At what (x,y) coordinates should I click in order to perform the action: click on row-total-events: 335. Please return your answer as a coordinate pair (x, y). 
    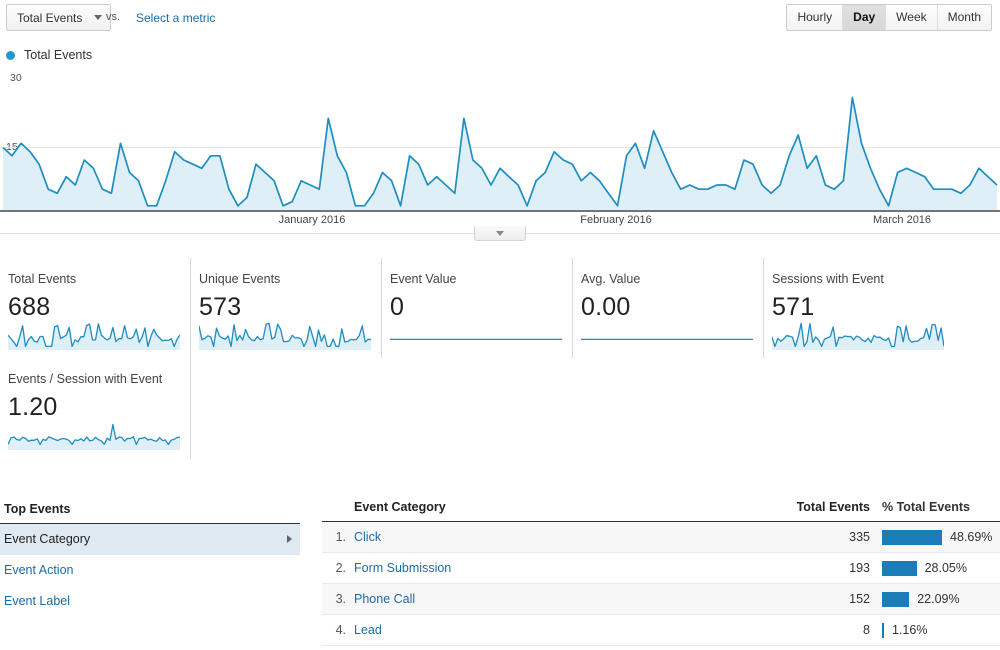
    Looking at the image, I should click on (859, 537).